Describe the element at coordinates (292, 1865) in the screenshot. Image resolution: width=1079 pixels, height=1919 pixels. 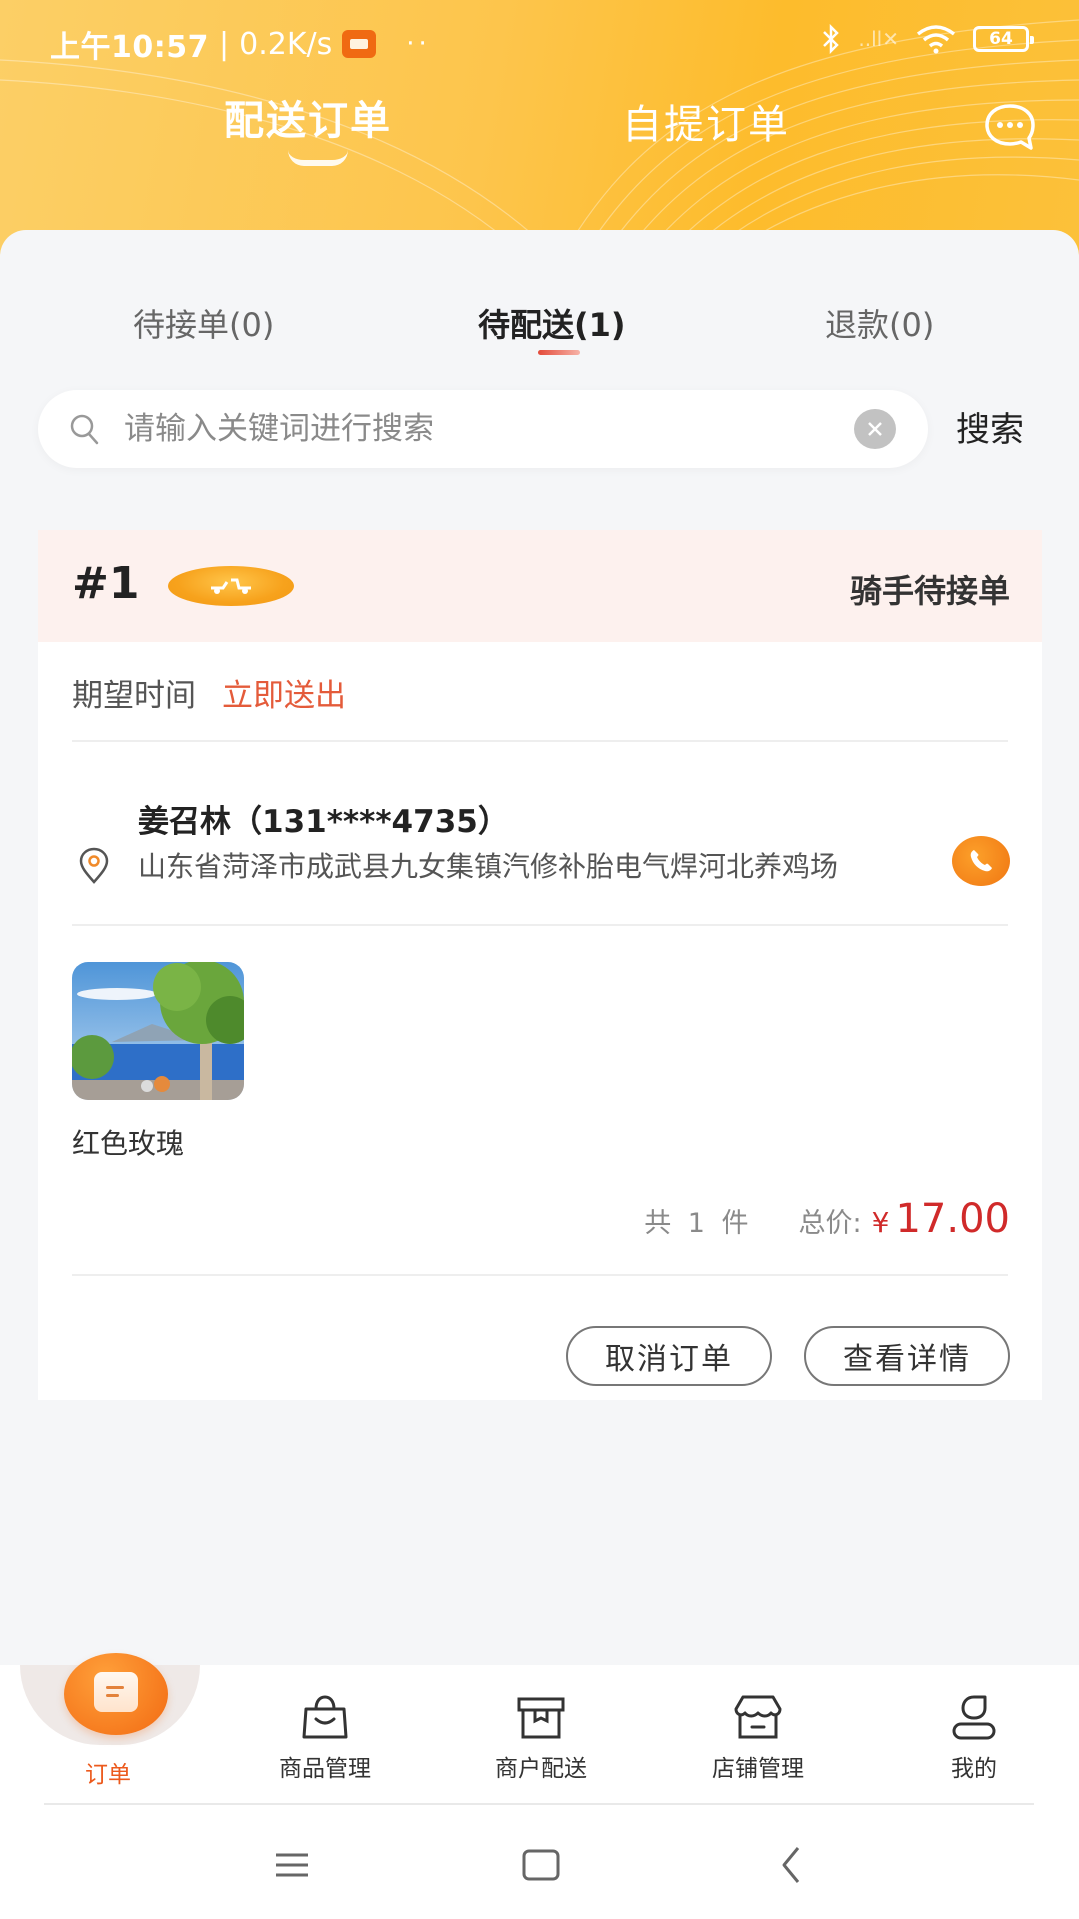
I see `menu-icon` at that location.